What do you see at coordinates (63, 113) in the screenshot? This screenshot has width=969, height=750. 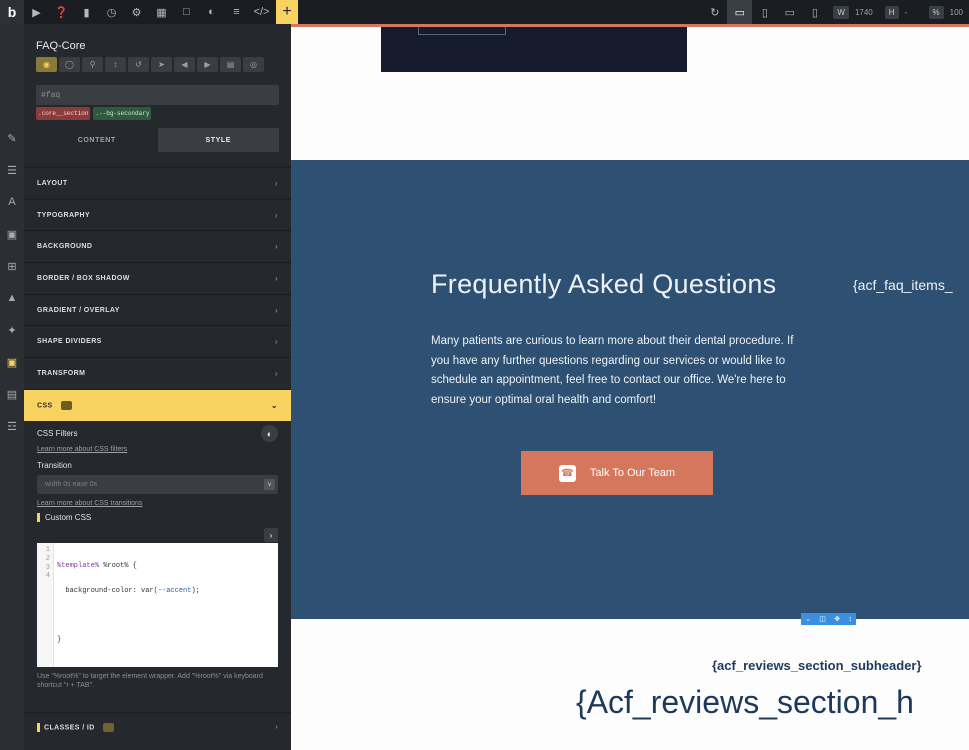 I see `class-tag-core-section: .core__section` at bounding box center [63, 113].